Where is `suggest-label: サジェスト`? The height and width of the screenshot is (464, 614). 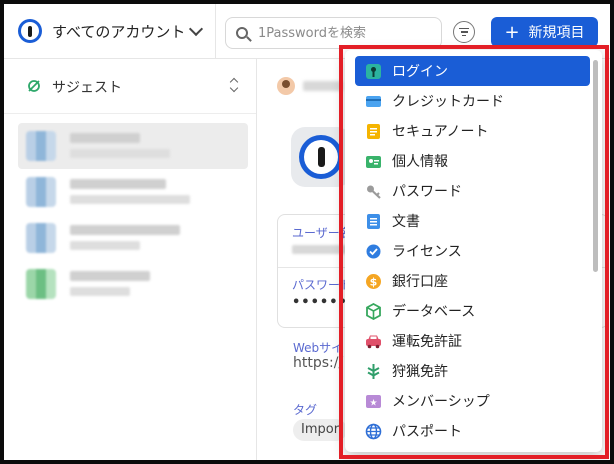
suggest-label: サジェスト is located at coordinates (87, 88).